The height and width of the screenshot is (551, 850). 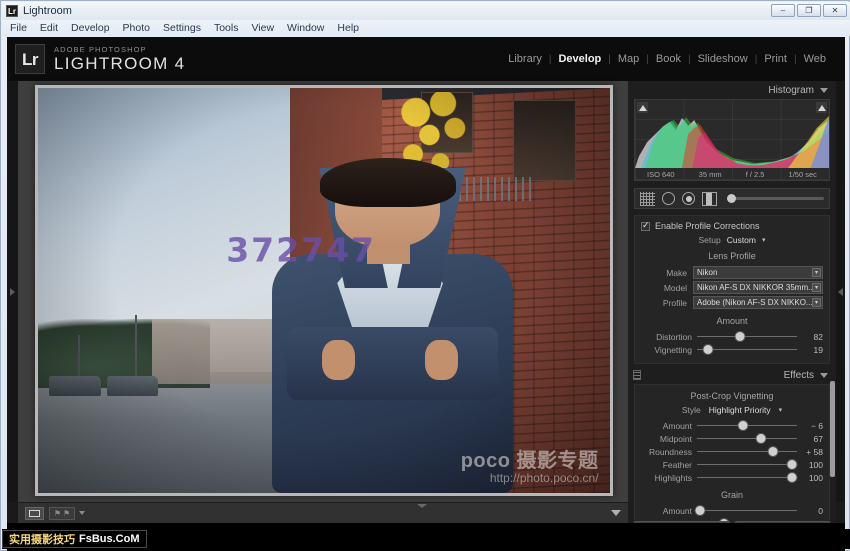 What do you see at coordinates (775, 59) in the screenshot?
I see `module-print: Print` at bounding box center [775, 59].